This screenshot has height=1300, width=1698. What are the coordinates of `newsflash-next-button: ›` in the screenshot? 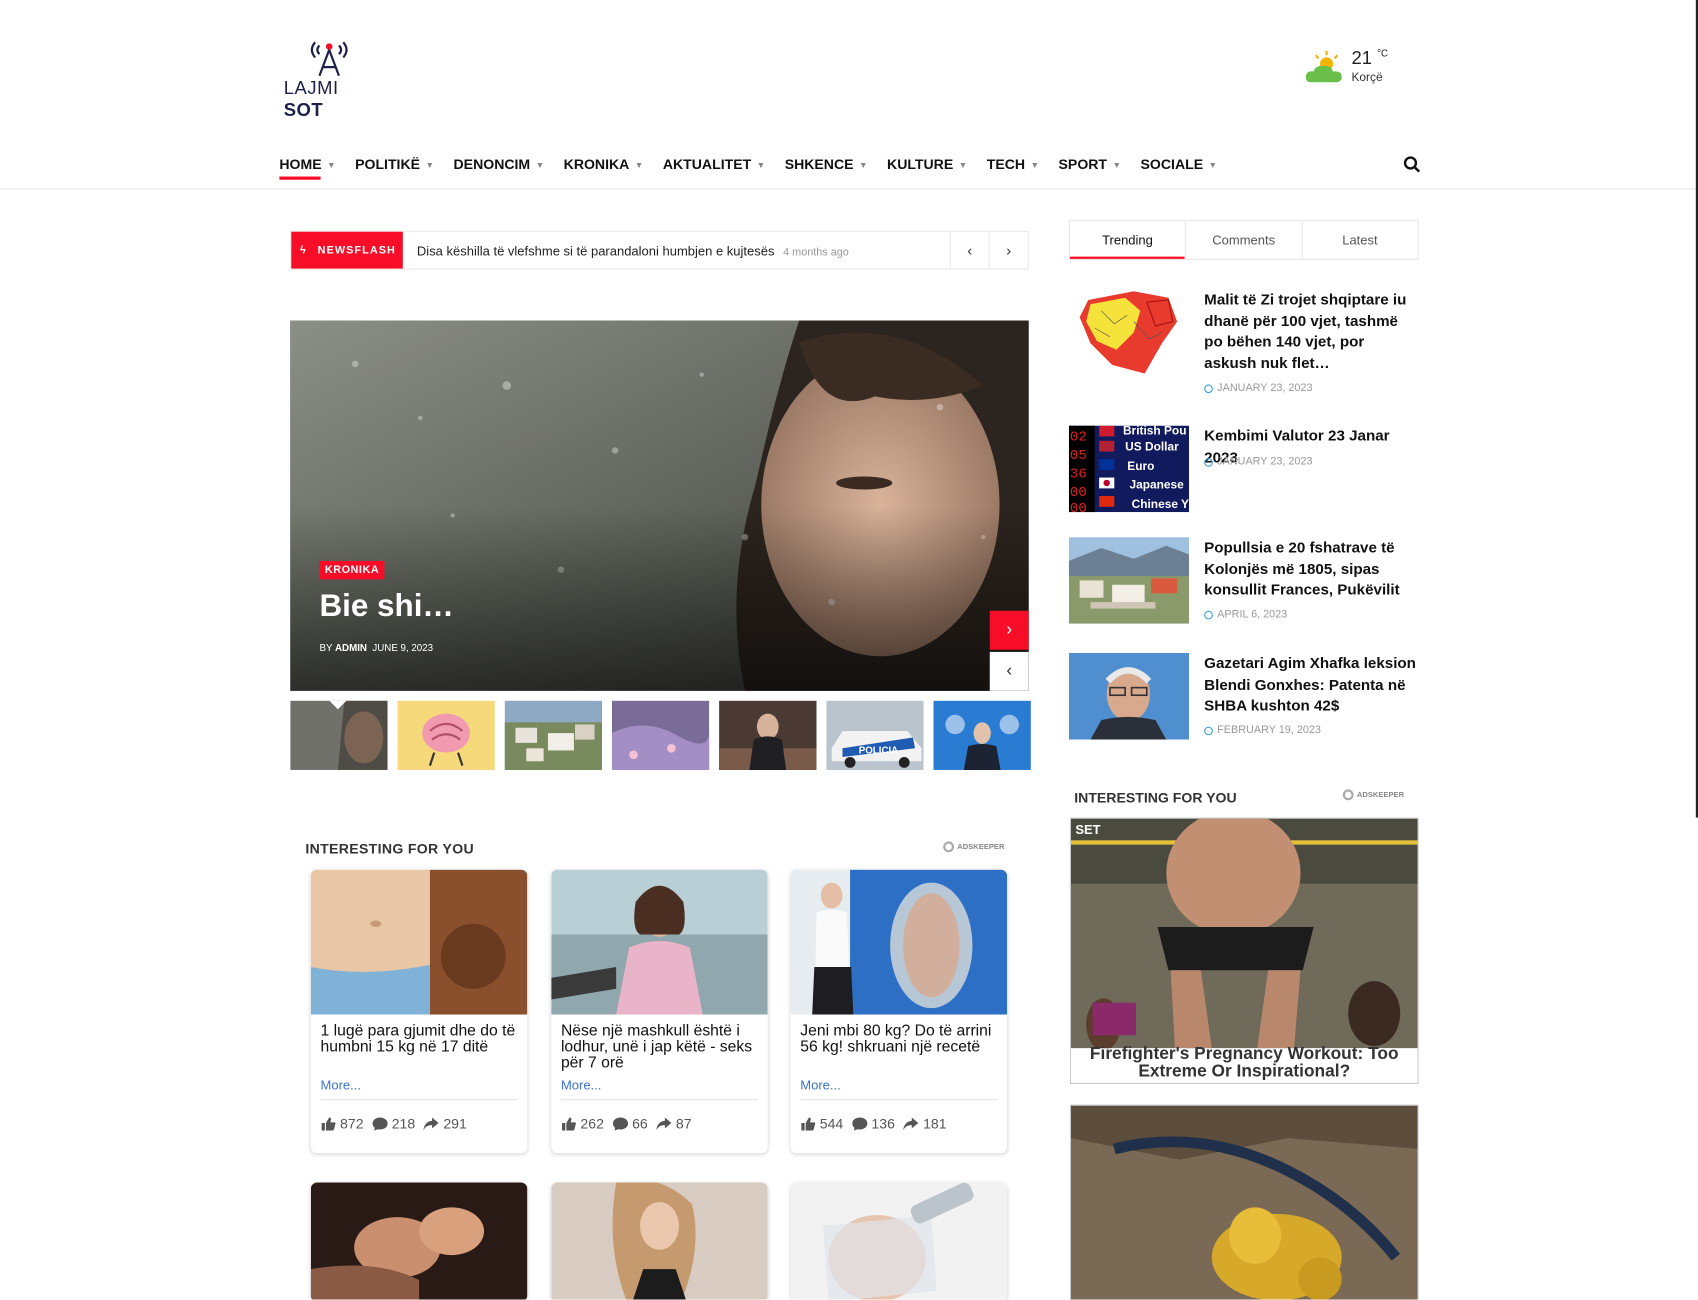 It's located at (1008, 250).